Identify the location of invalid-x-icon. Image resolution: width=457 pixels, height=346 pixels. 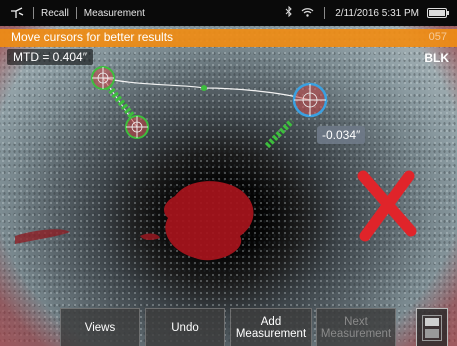
(387, 206).